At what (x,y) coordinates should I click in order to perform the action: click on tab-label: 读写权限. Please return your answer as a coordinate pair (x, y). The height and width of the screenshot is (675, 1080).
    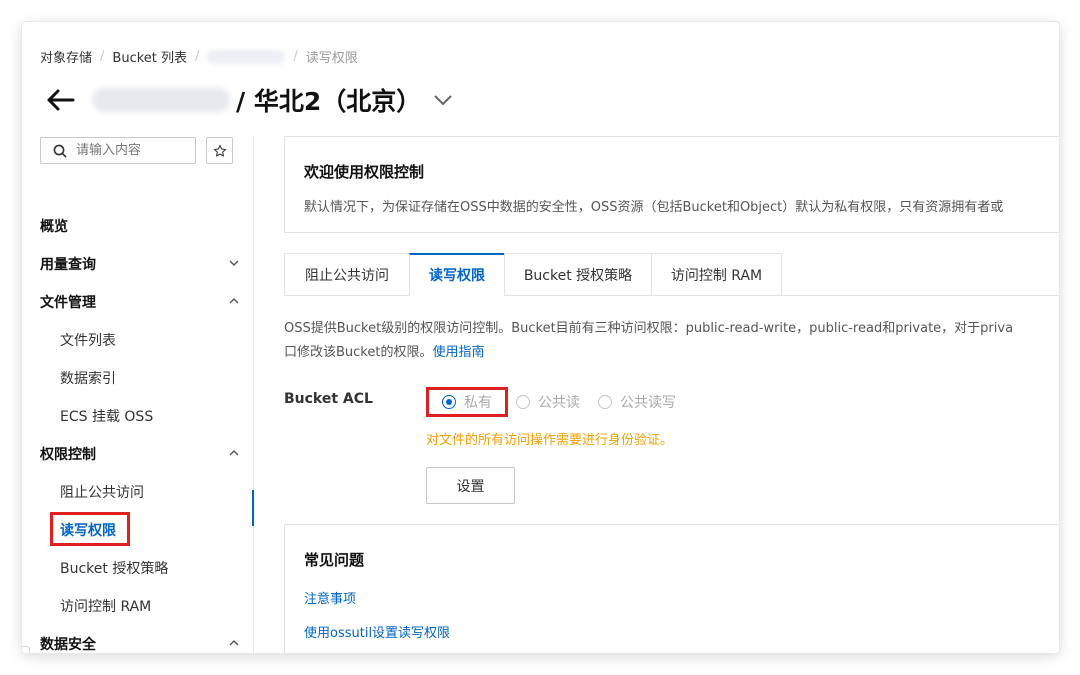
    Looking at the image, I should click on (457, 276).